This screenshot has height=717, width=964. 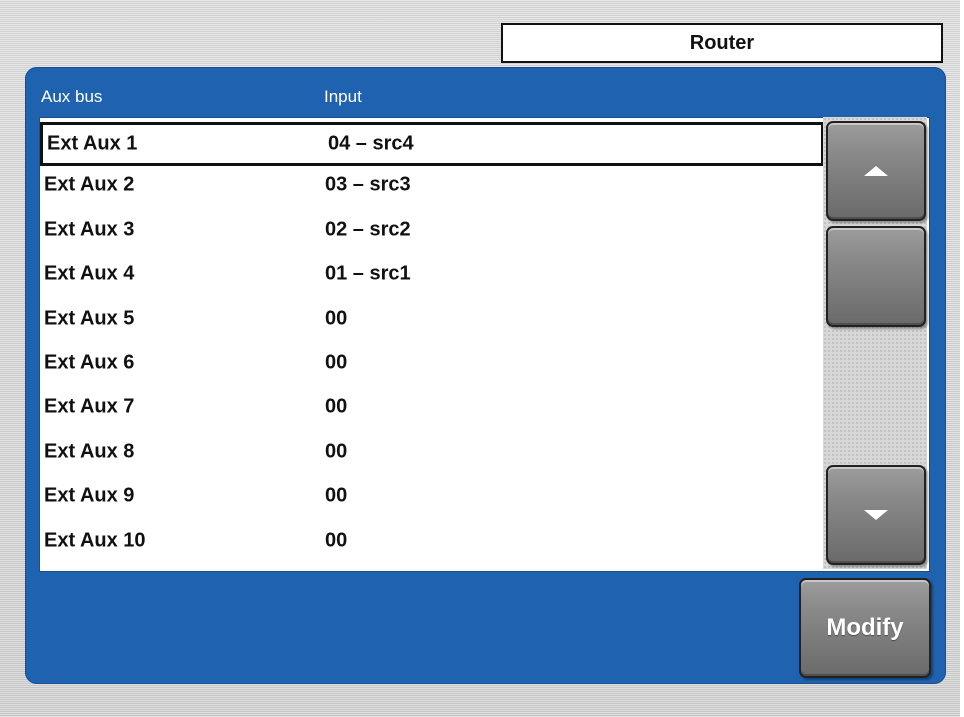 What do you see at coordinates (92, 143) in the screenshot?
I see `aux-bus-cell: Ext Aux 1` at bounding box center [92, 143].